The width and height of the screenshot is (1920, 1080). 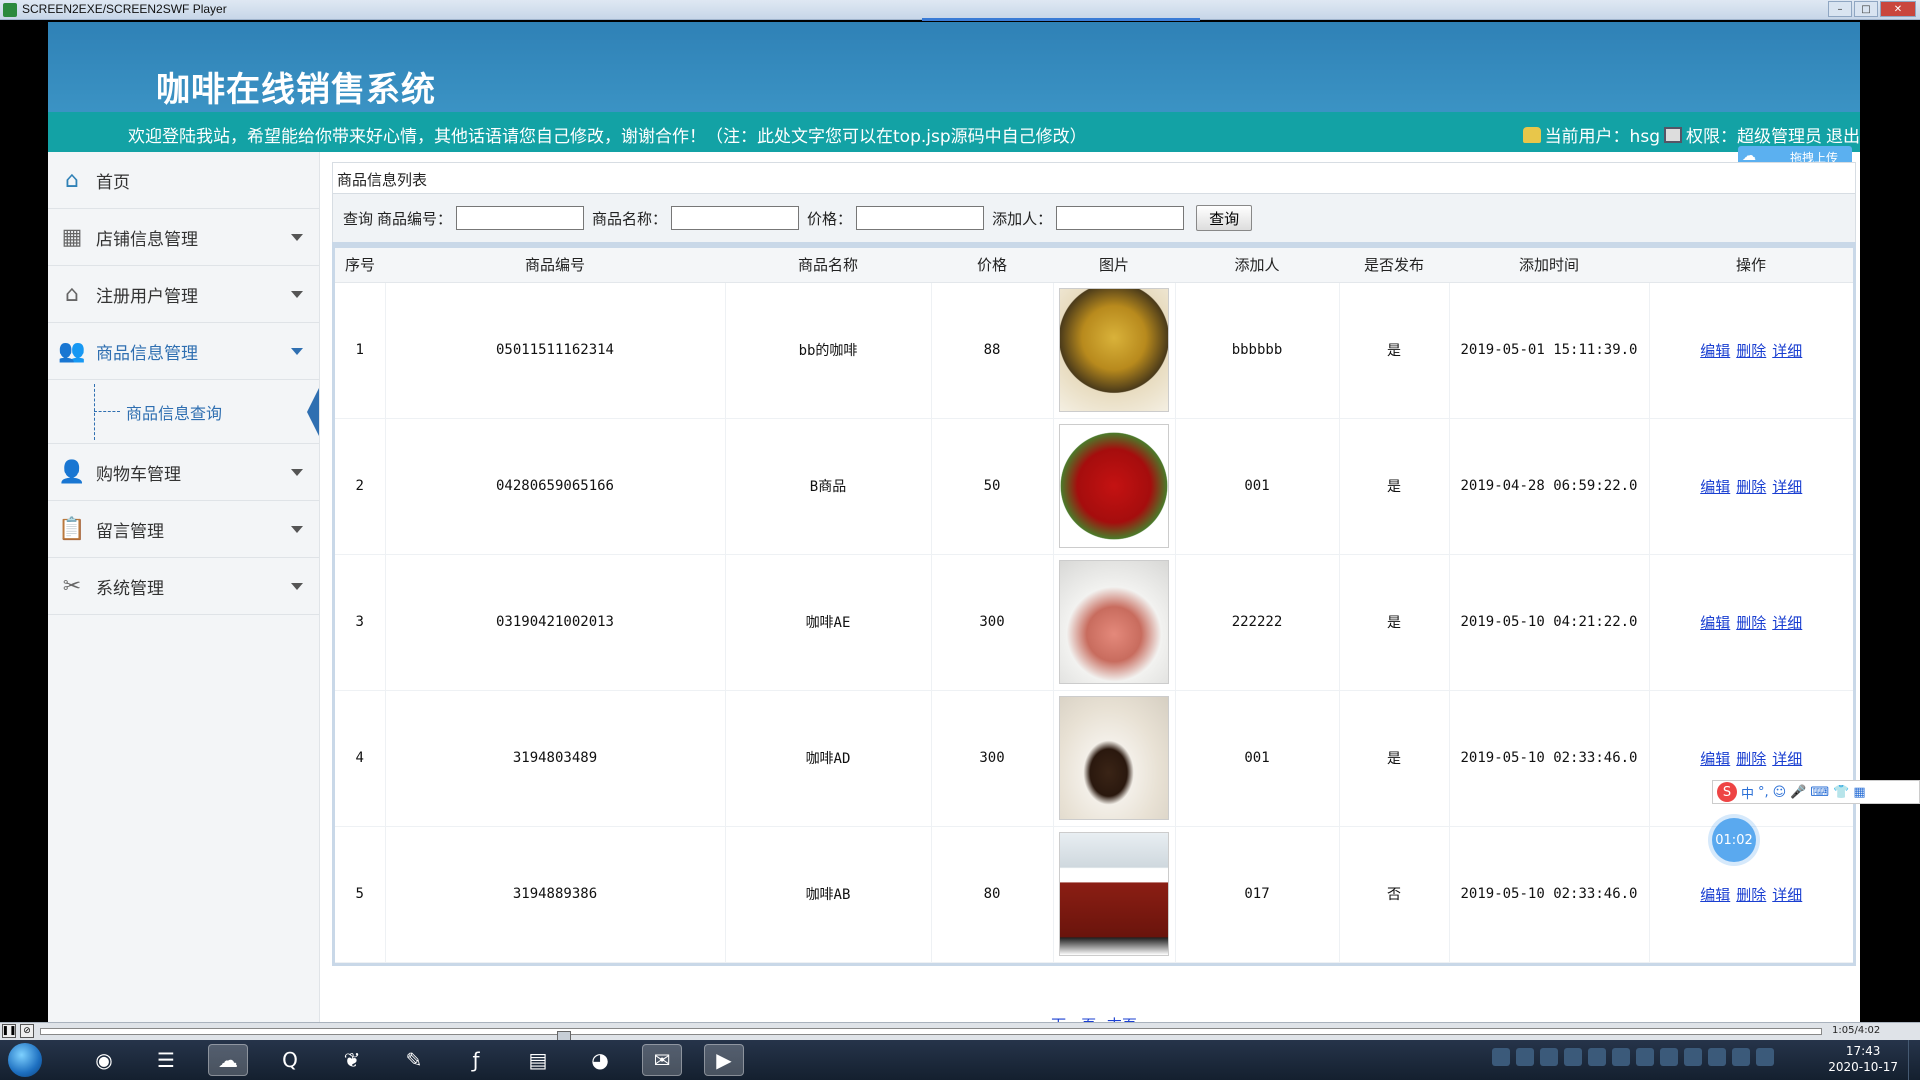 What do you see at coordinates (130, 588) in the screenshot?
I see `sidebar-item-label: 系统管理` at bounding box center [130, 588].